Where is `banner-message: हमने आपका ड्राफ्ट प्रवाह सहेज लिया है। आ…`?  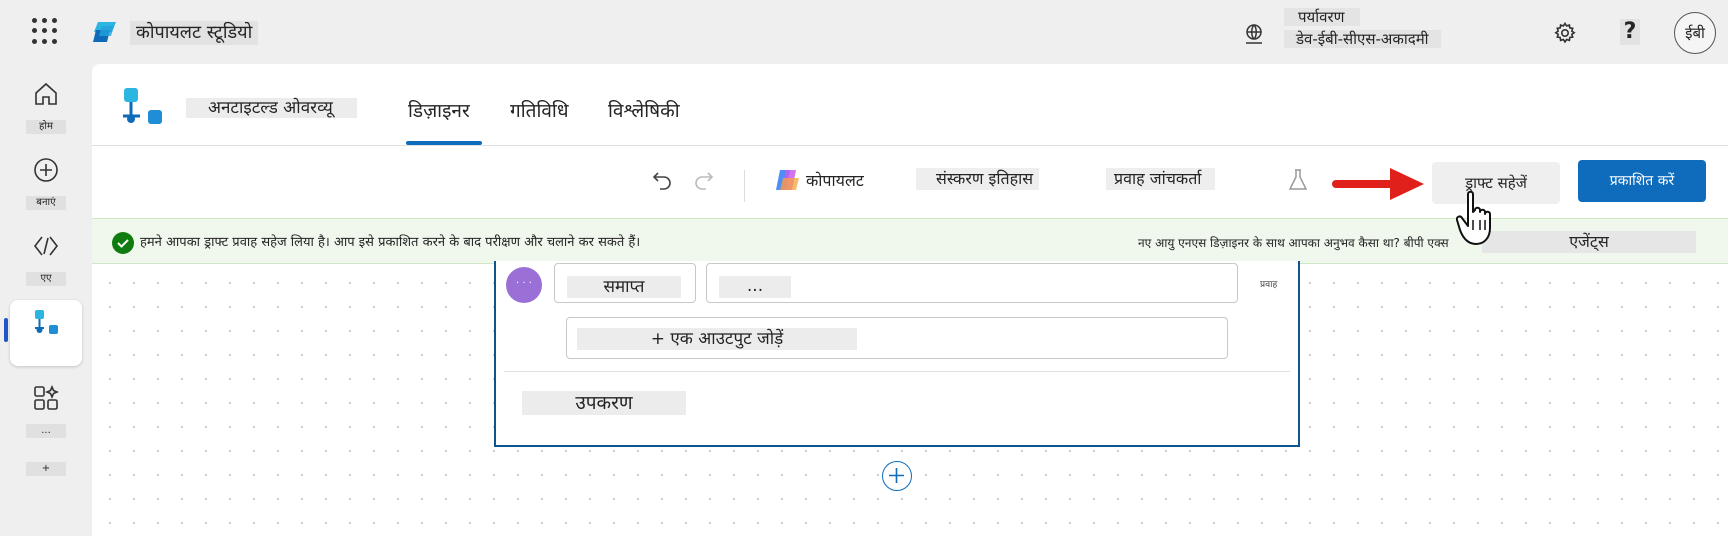 banner-message: हमने आपका ड्राफ्ट प्रवाह सहेज लिया है। आ… is located at coordinates (390, 242).